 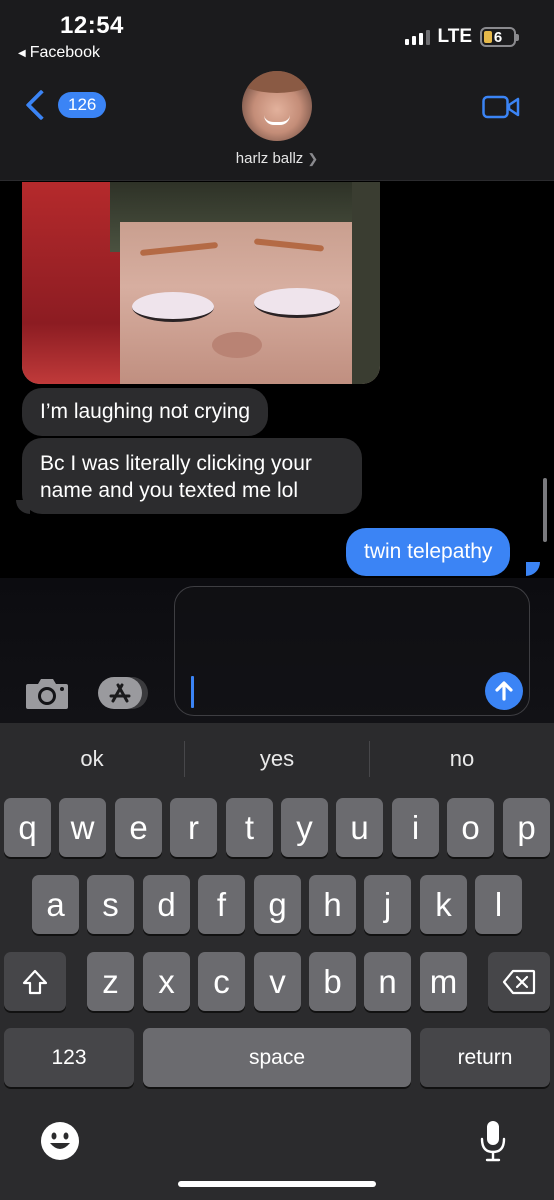 What do you see at coordinates (493, 1141) in the screenshot?
I see `microphone-icon` at bounding box center [493, 1141].